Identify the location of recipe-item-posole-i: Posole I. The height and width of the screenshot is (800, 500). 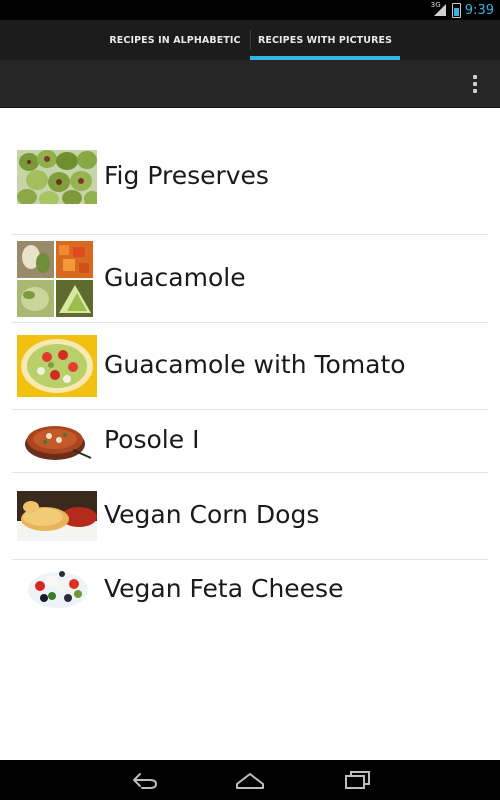
(250, 441).